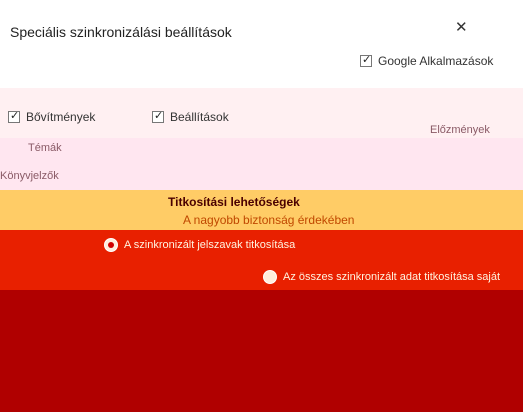 The height and width of the screenshot is (412, 523). I want to click on sync-item-history: Előzmények, so click(460, 130).